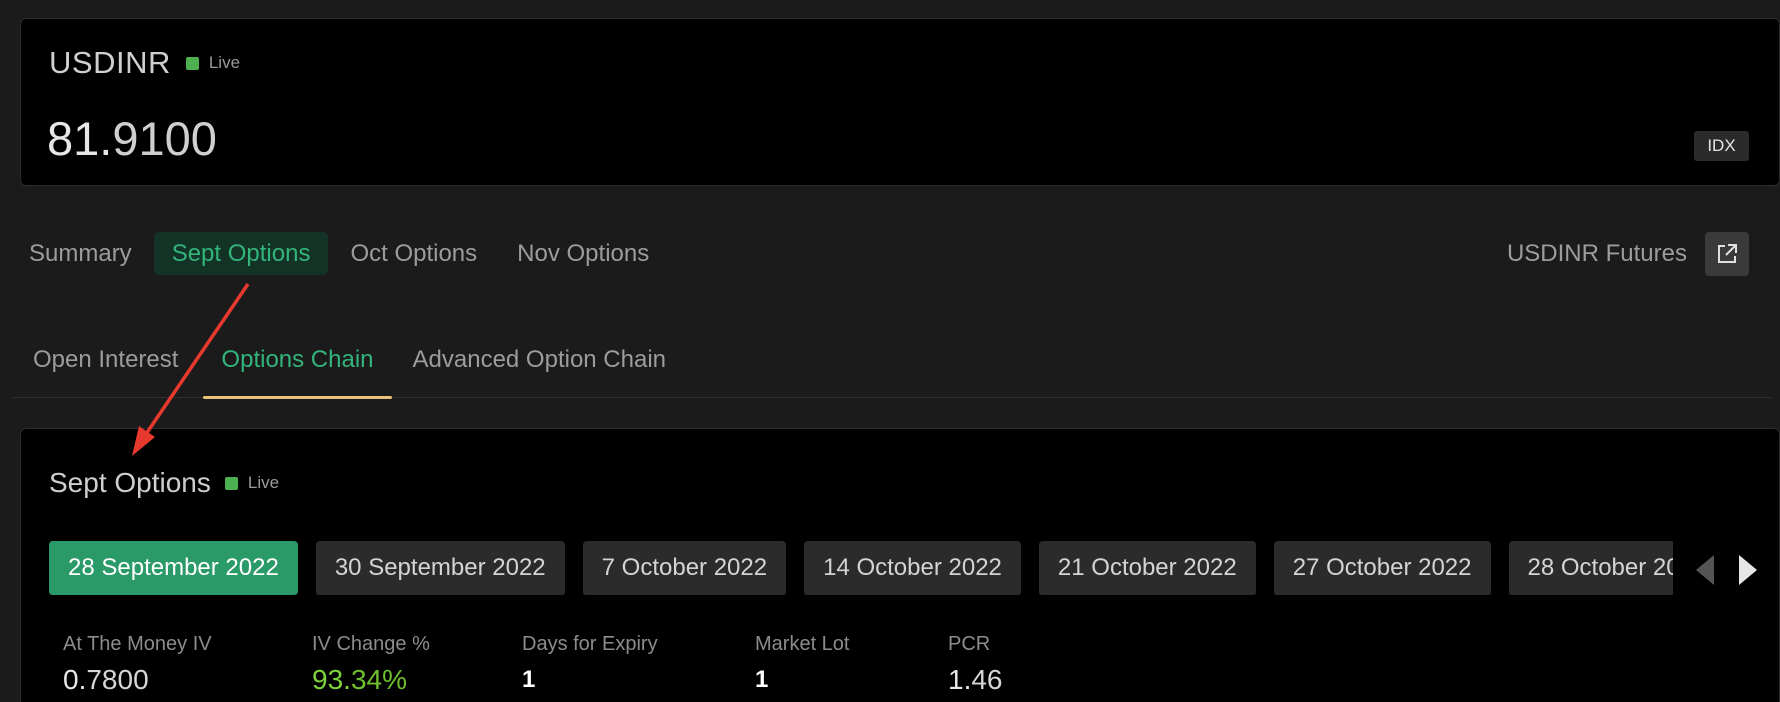  I want to click on stat-label: Days for Expiry, so click(590, 644).